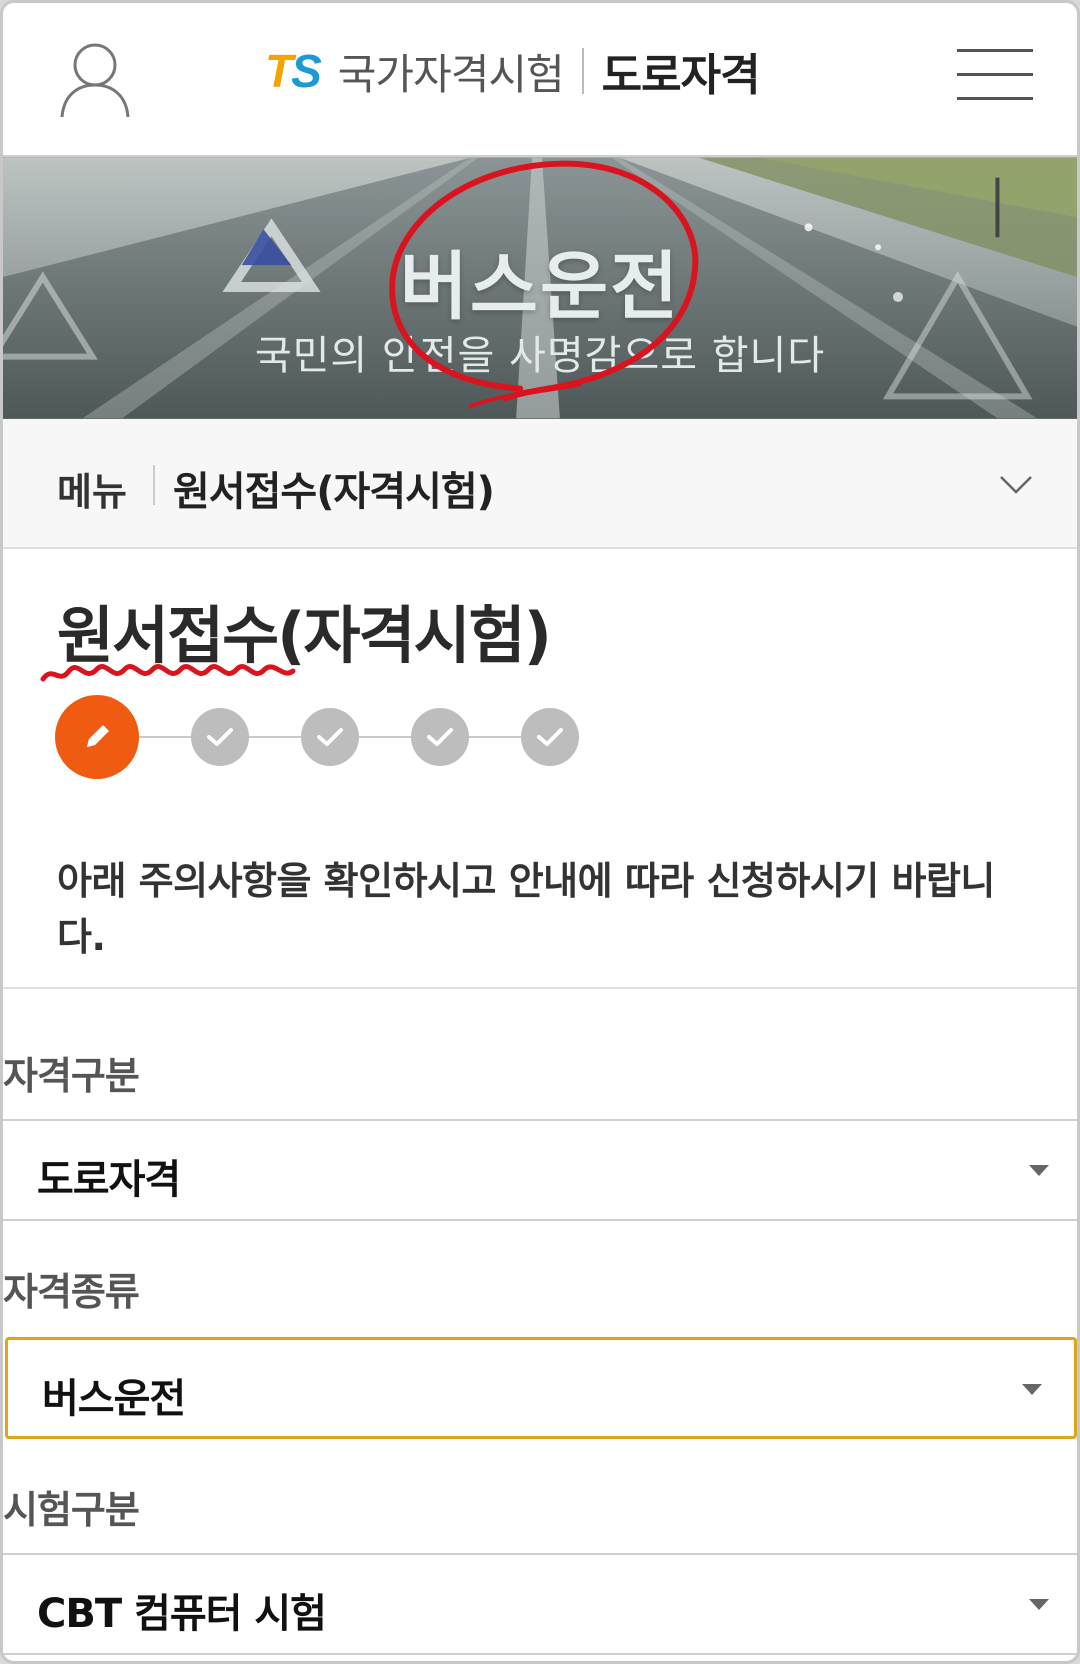 The height and width of the screenshot is (1664, 1080). What do you see at coordinates (995, 77) in the screenshot?
I see `hamburger-menu-button` at bounding box center [995, 77].